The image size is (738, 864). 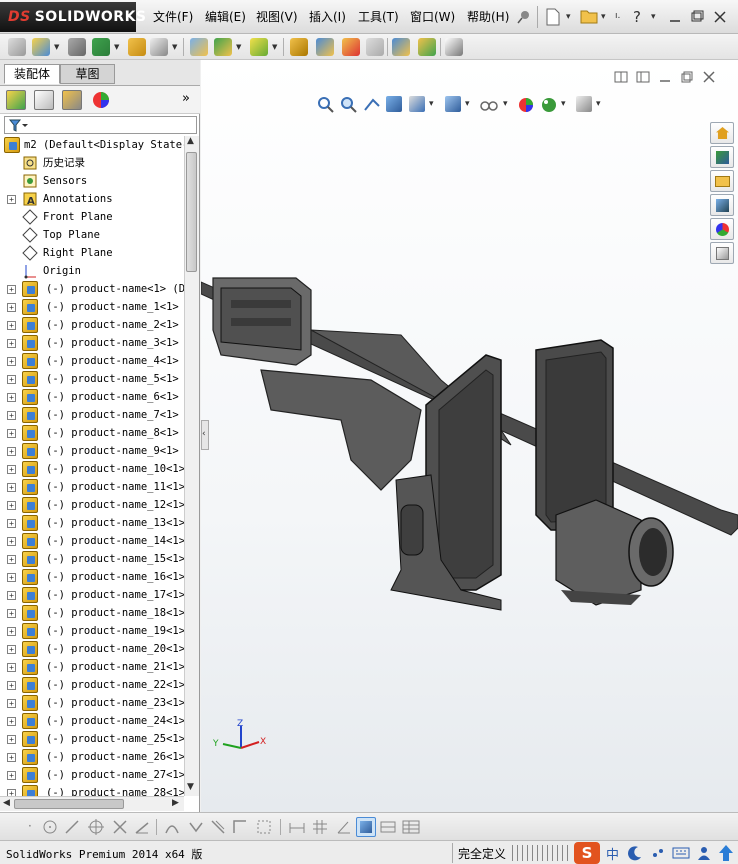 I want to click on exploded-view-icon, so click(x=325, y=47).